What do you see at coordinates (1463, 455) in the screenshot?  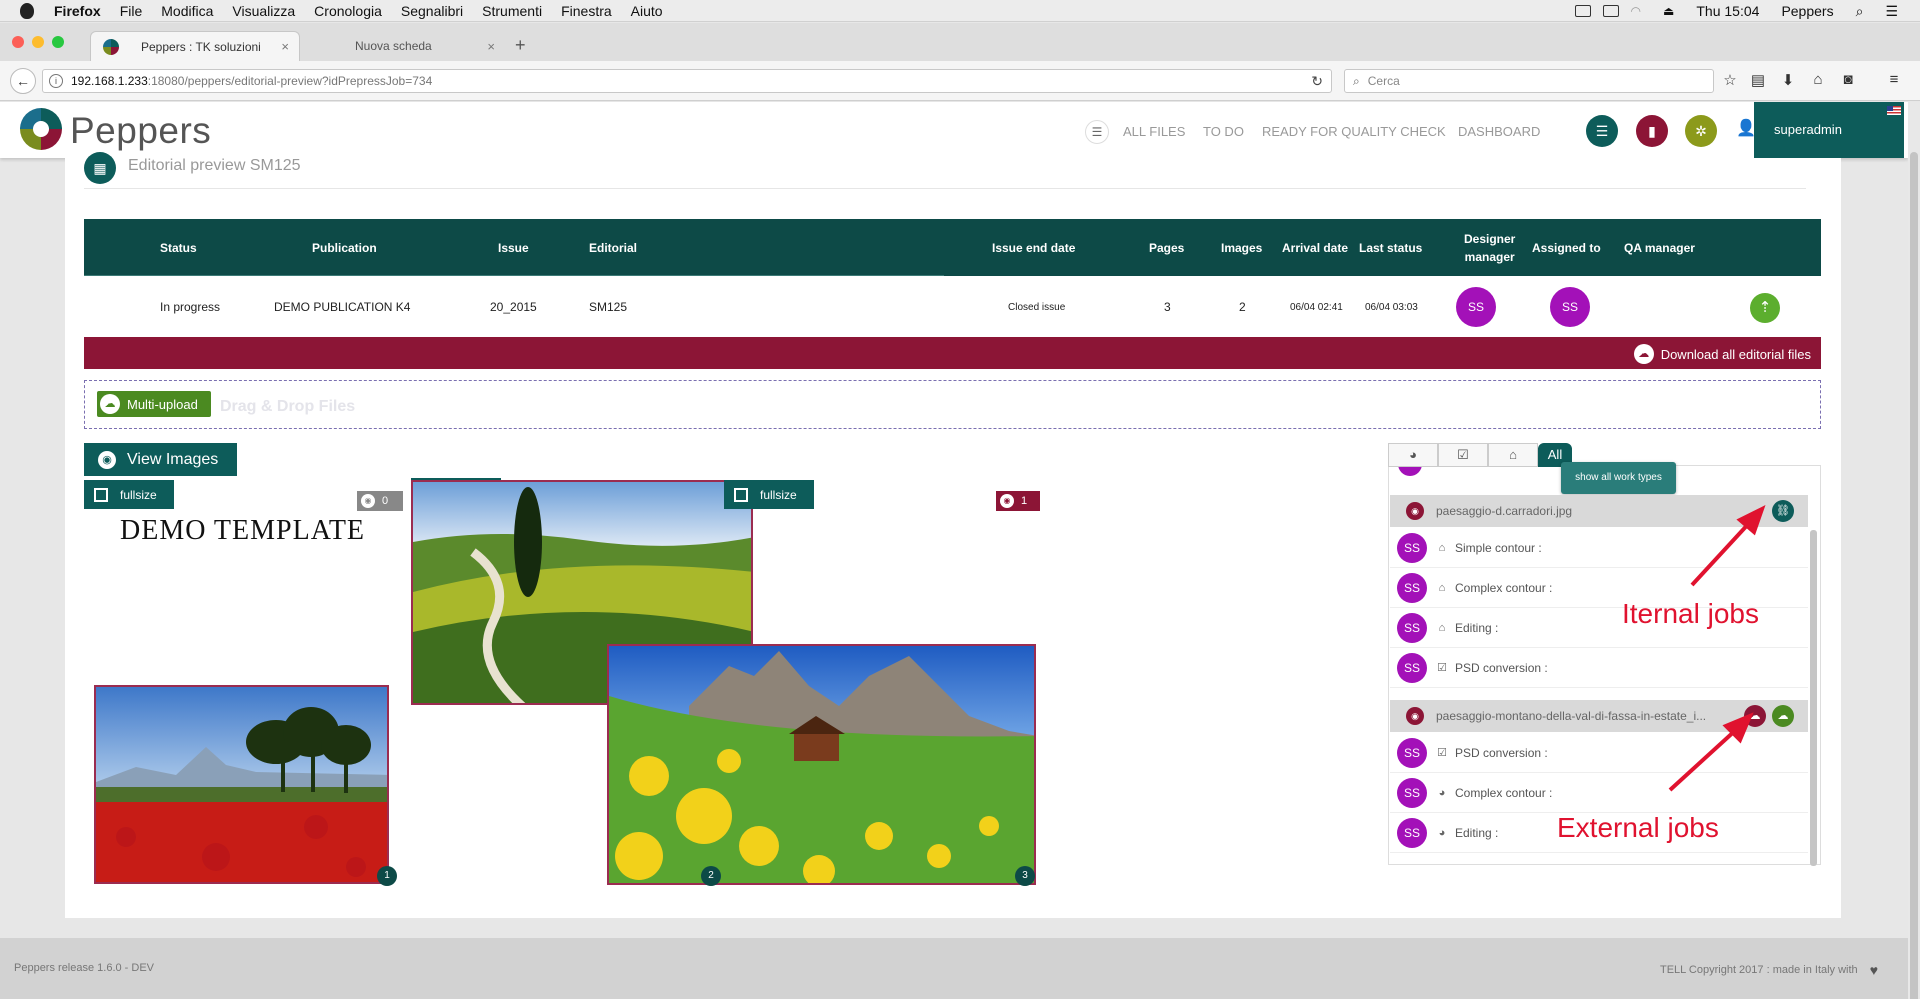 I see `tab-quality-check: ☑` at bounding box center [1463, 455].